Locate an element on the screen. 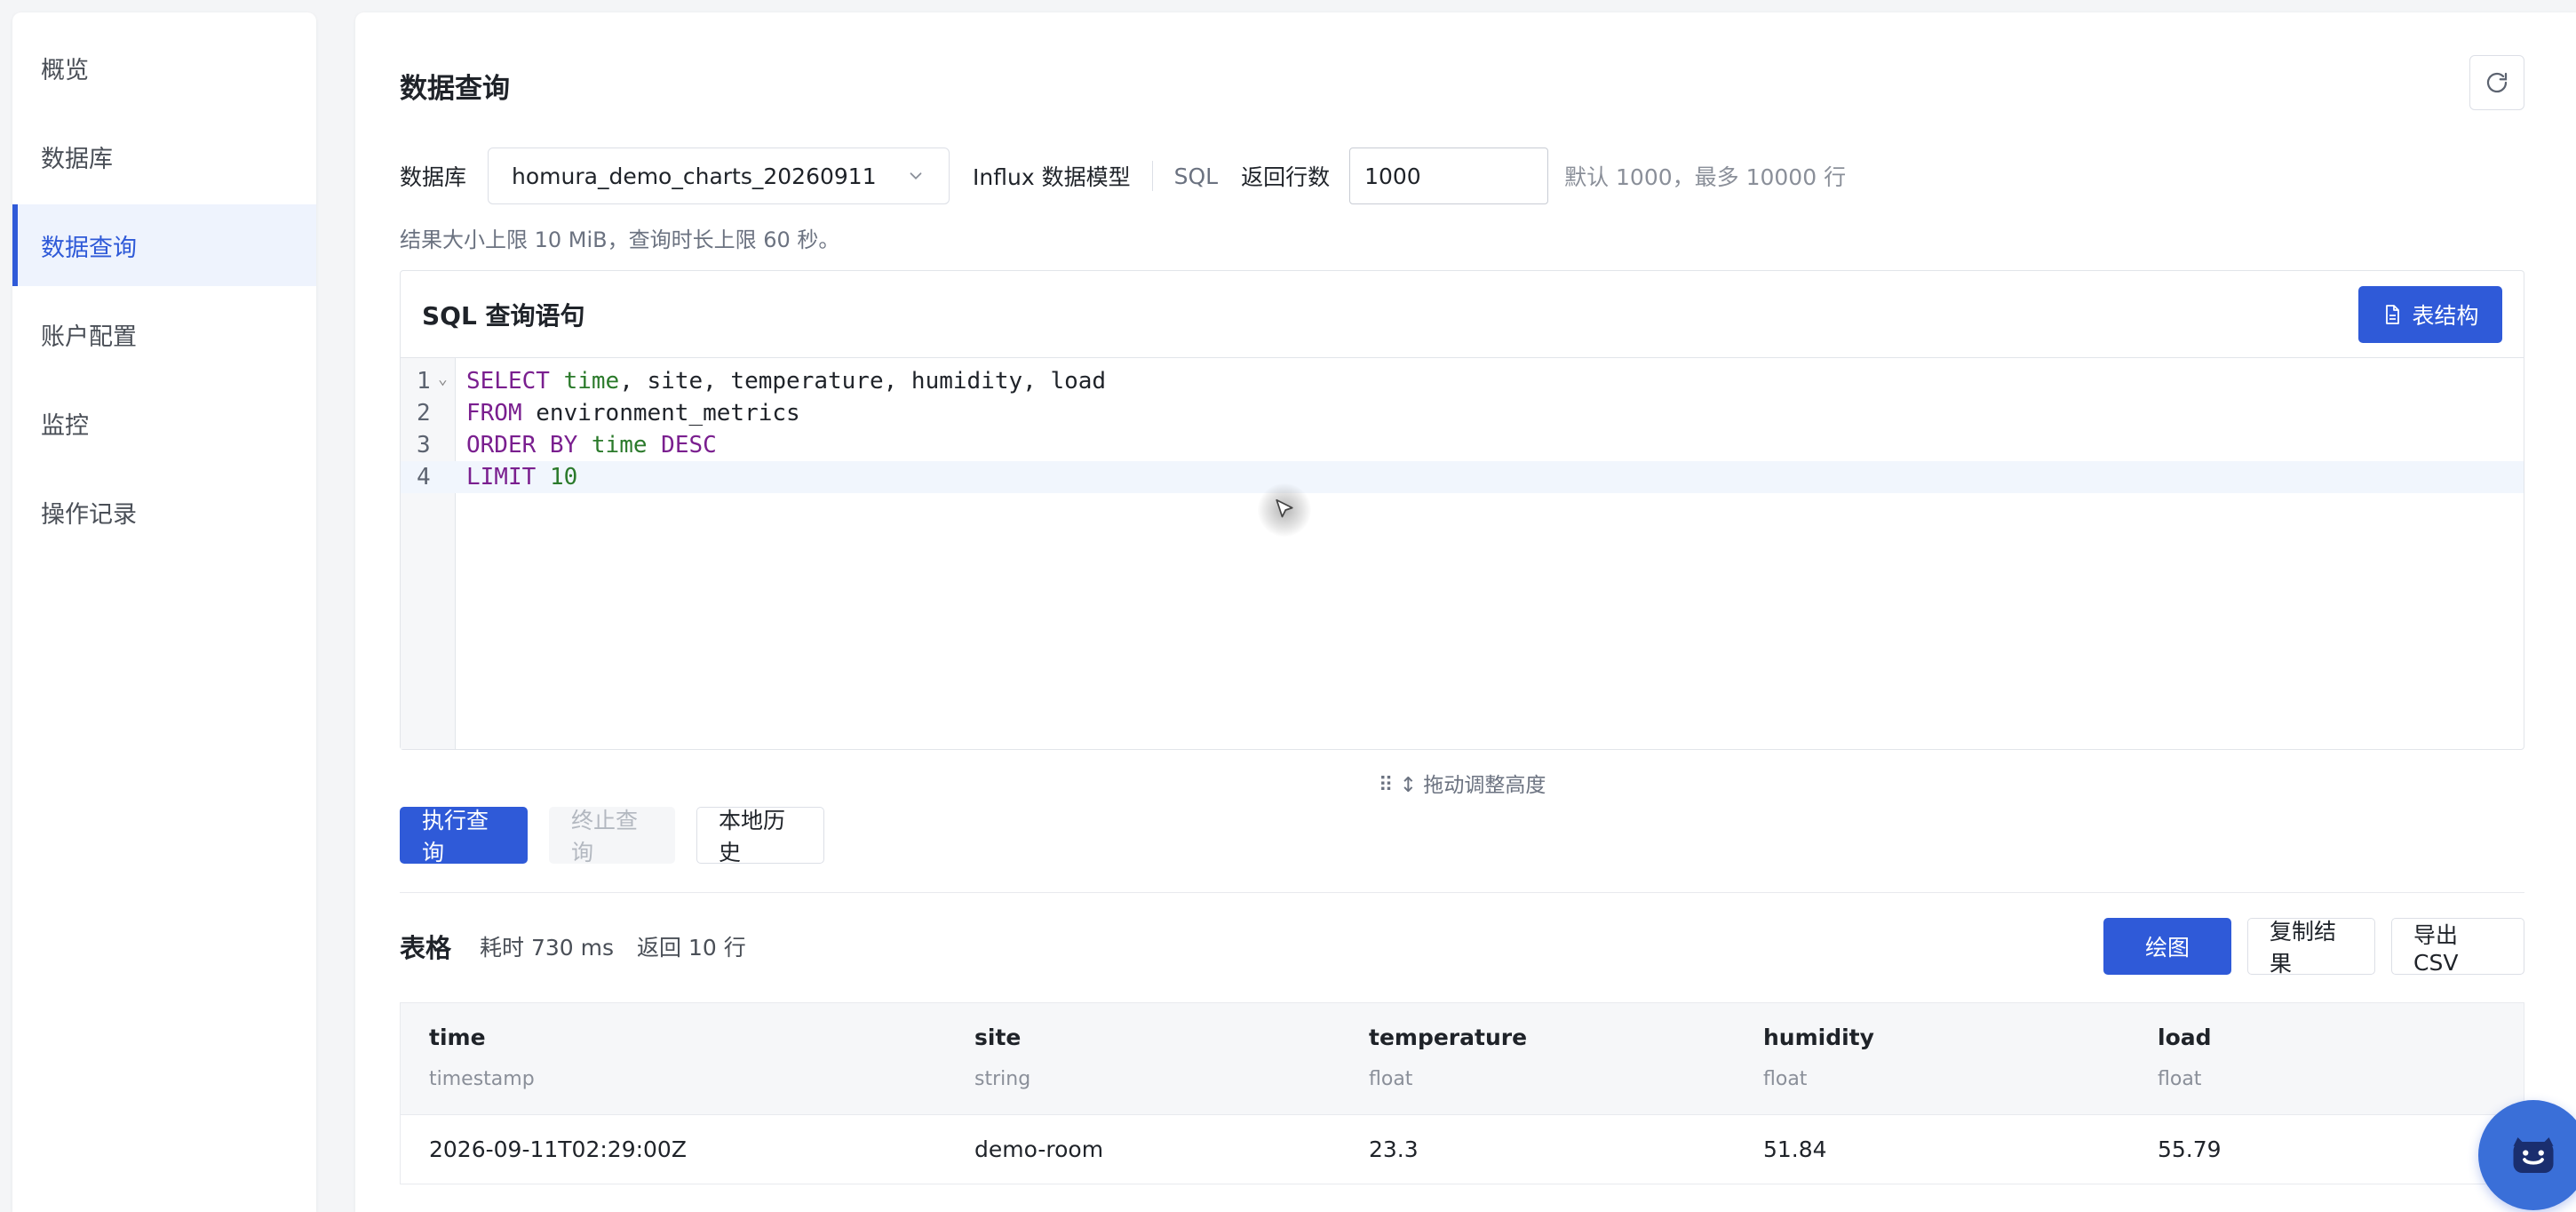 The height and width of the screenshot is (1212, 2576). sidebar-item-database: 数据库 is located at coordinates (164, 156).